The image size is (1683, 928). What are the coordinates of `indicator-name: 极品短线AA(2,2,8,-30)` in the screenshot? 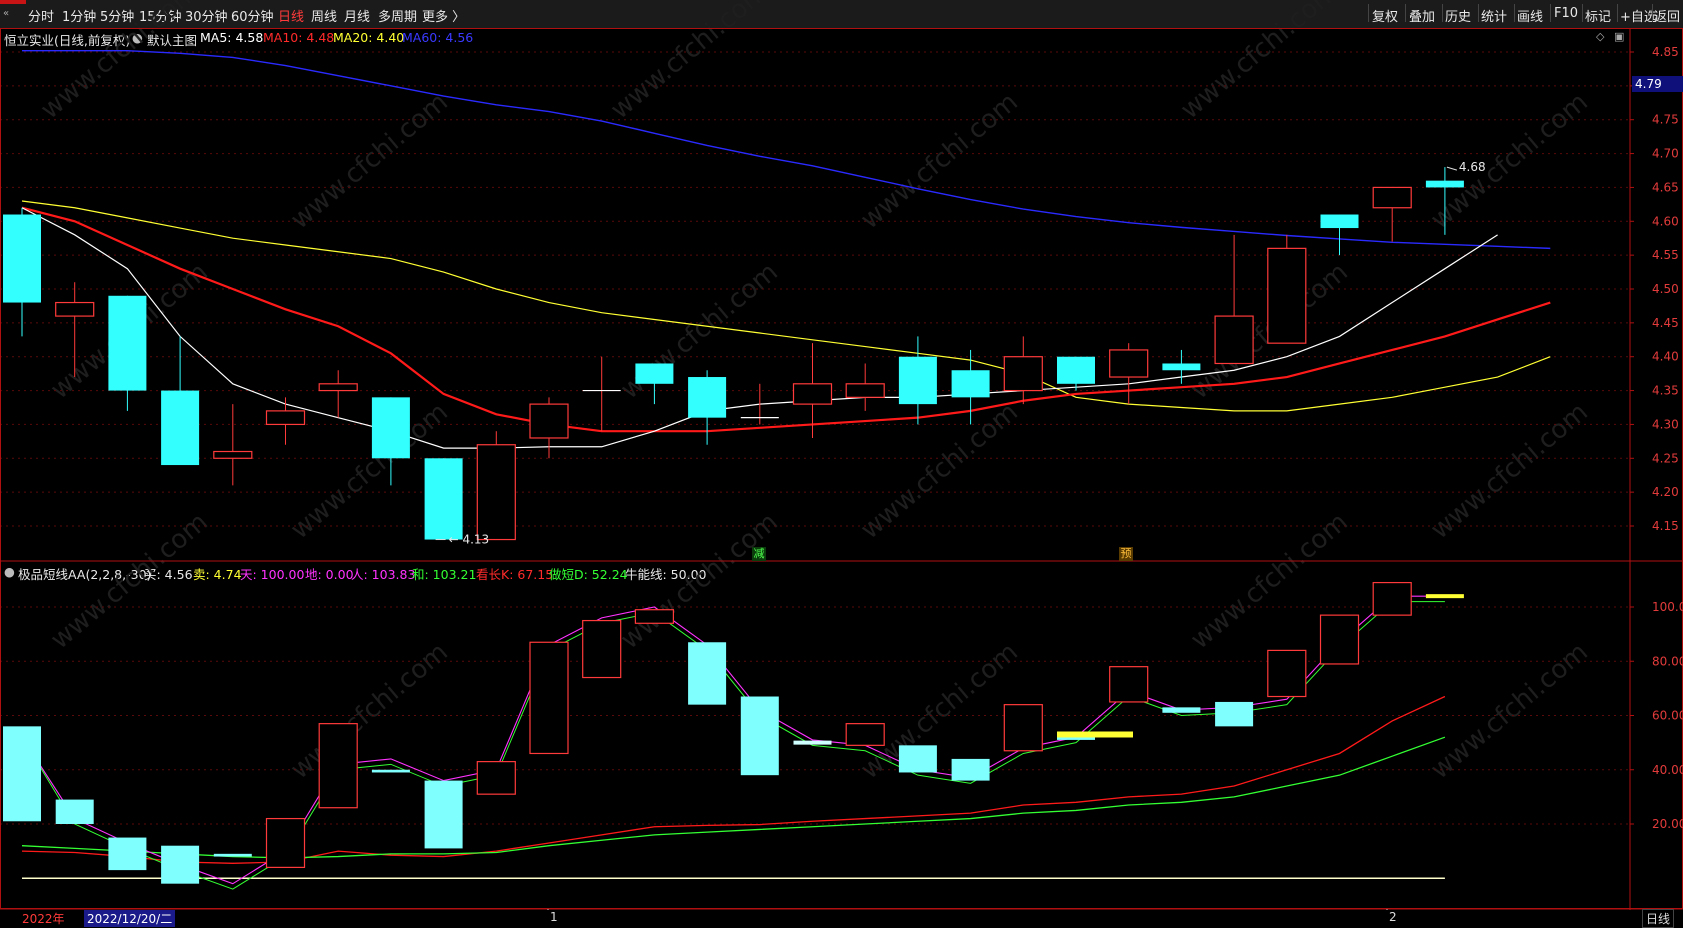 It's located at (84, 573).